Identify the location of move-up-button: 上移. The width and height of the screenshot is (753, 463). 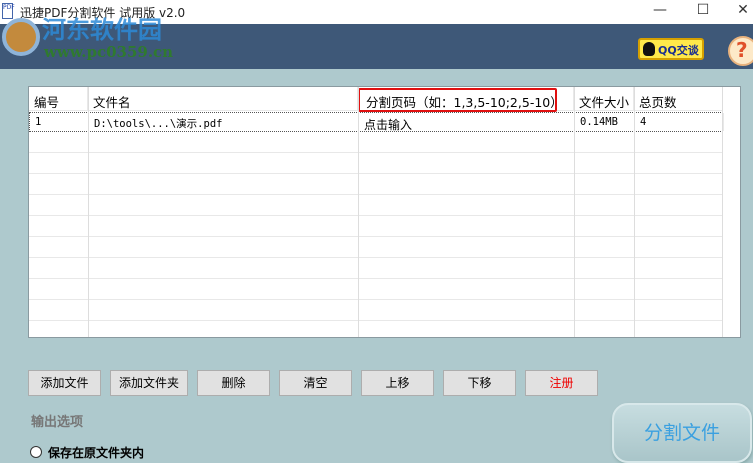
(397, 383).